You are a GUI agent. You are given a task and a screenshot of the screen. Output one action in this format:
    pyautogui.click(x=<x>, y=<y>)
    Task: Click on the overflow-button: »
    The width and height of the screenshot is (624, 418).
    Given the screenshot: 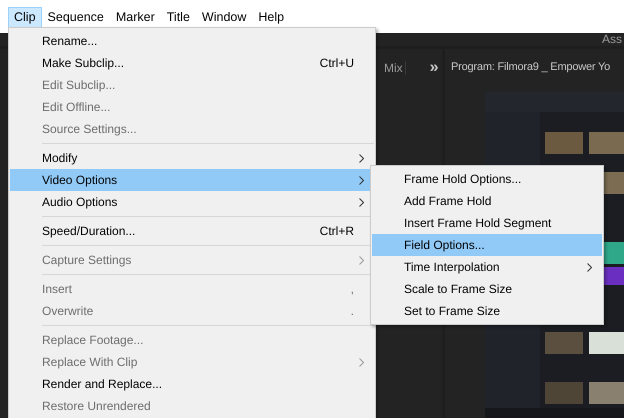 What is the action you would take?
    pyautogui.click(x=434, y=67)
    